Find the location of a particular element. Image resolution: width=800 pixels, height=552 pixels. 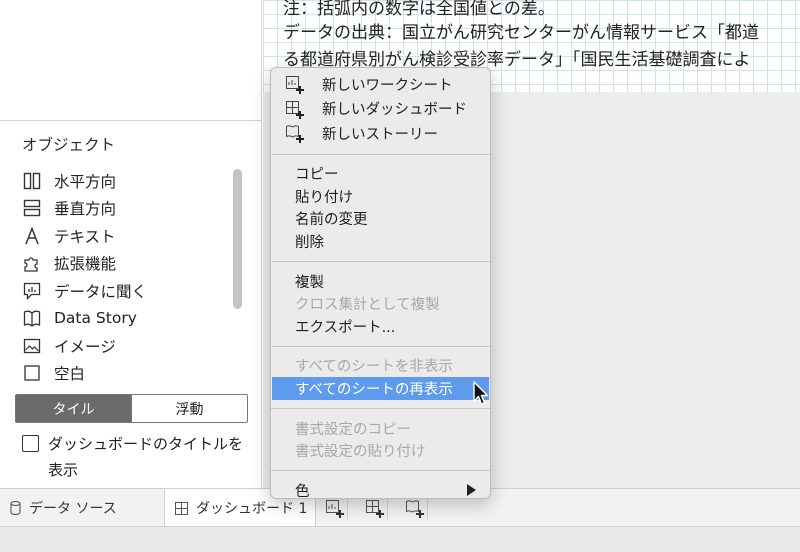

object-label: テキスト is located at coordinates (85, 236).